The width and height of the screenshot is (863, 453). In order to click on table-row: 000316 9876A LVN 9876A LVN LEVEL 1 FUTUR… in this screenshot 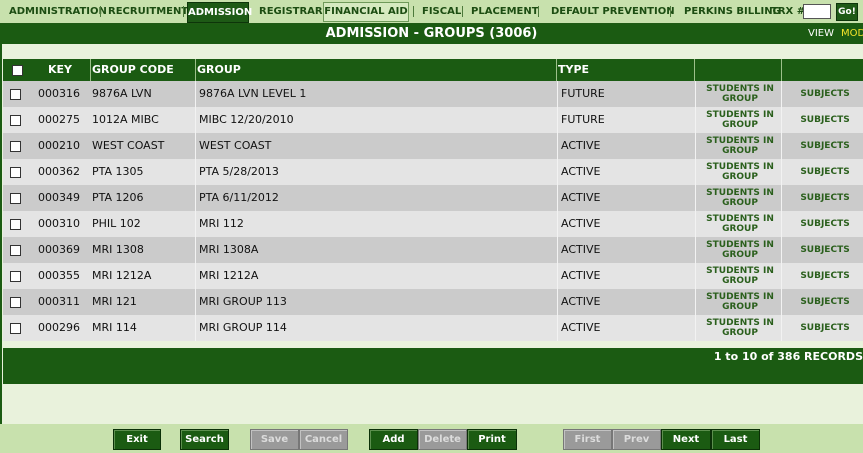, I will do `click(433, 94)`.